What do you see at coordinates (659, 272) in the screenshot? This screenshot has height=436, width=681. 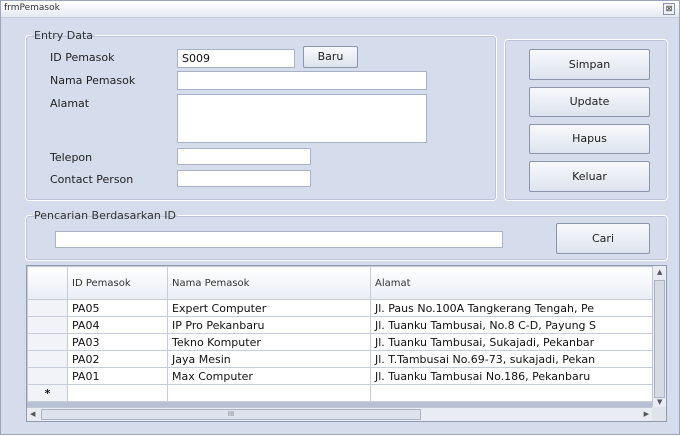 I see `scroll-up-icon: ▲` at bounding box center [659, 272].